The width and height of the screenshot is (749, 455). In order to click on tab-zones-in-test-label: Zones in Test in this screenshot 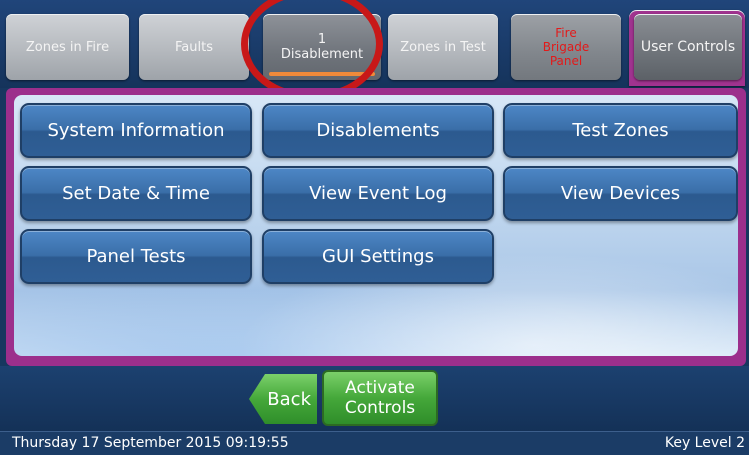, I will do `click(443, 47)`.